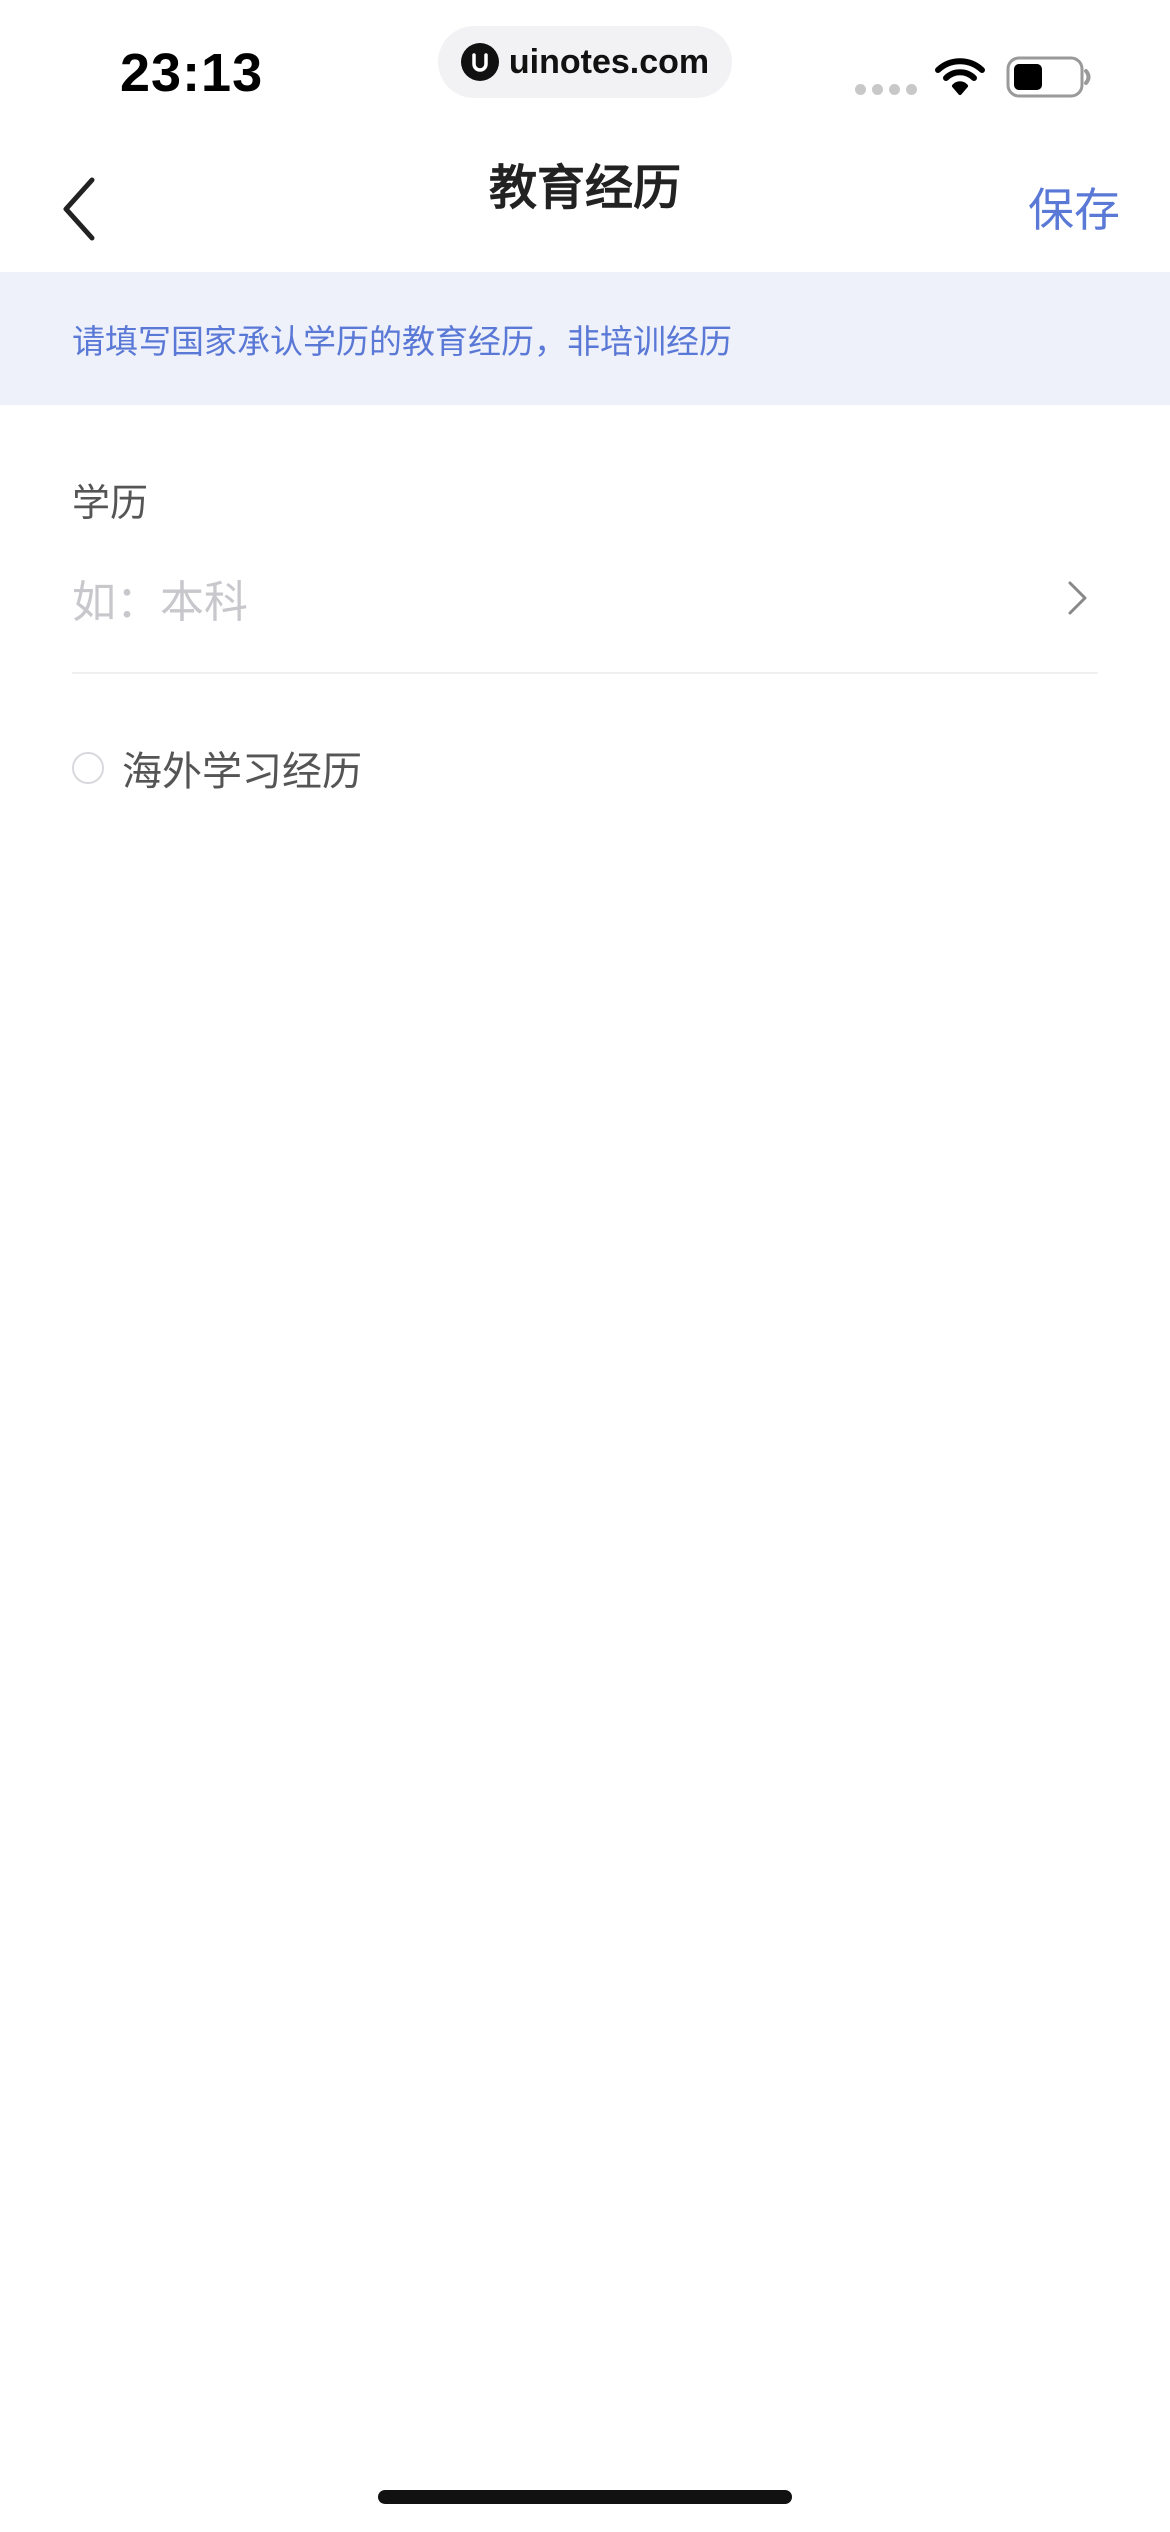  I want to click on divider, so click(585, 673).